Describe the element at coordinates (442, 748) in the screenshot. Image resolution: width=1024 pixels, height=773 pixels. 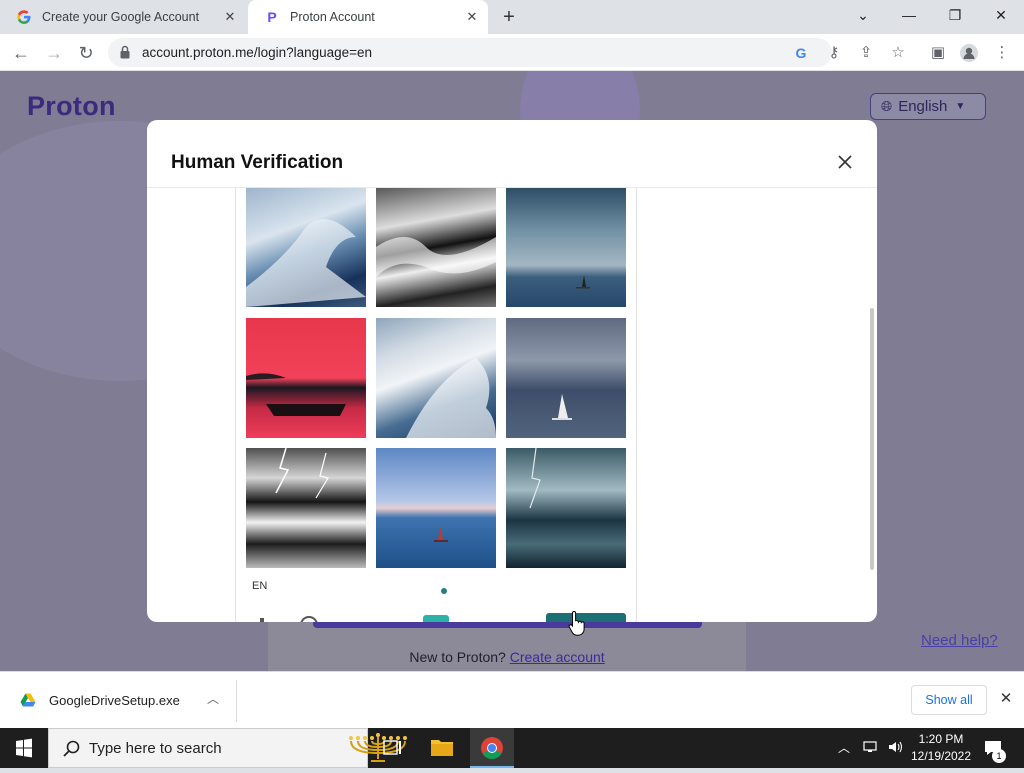
I see `file-explorer-icon` at that location.